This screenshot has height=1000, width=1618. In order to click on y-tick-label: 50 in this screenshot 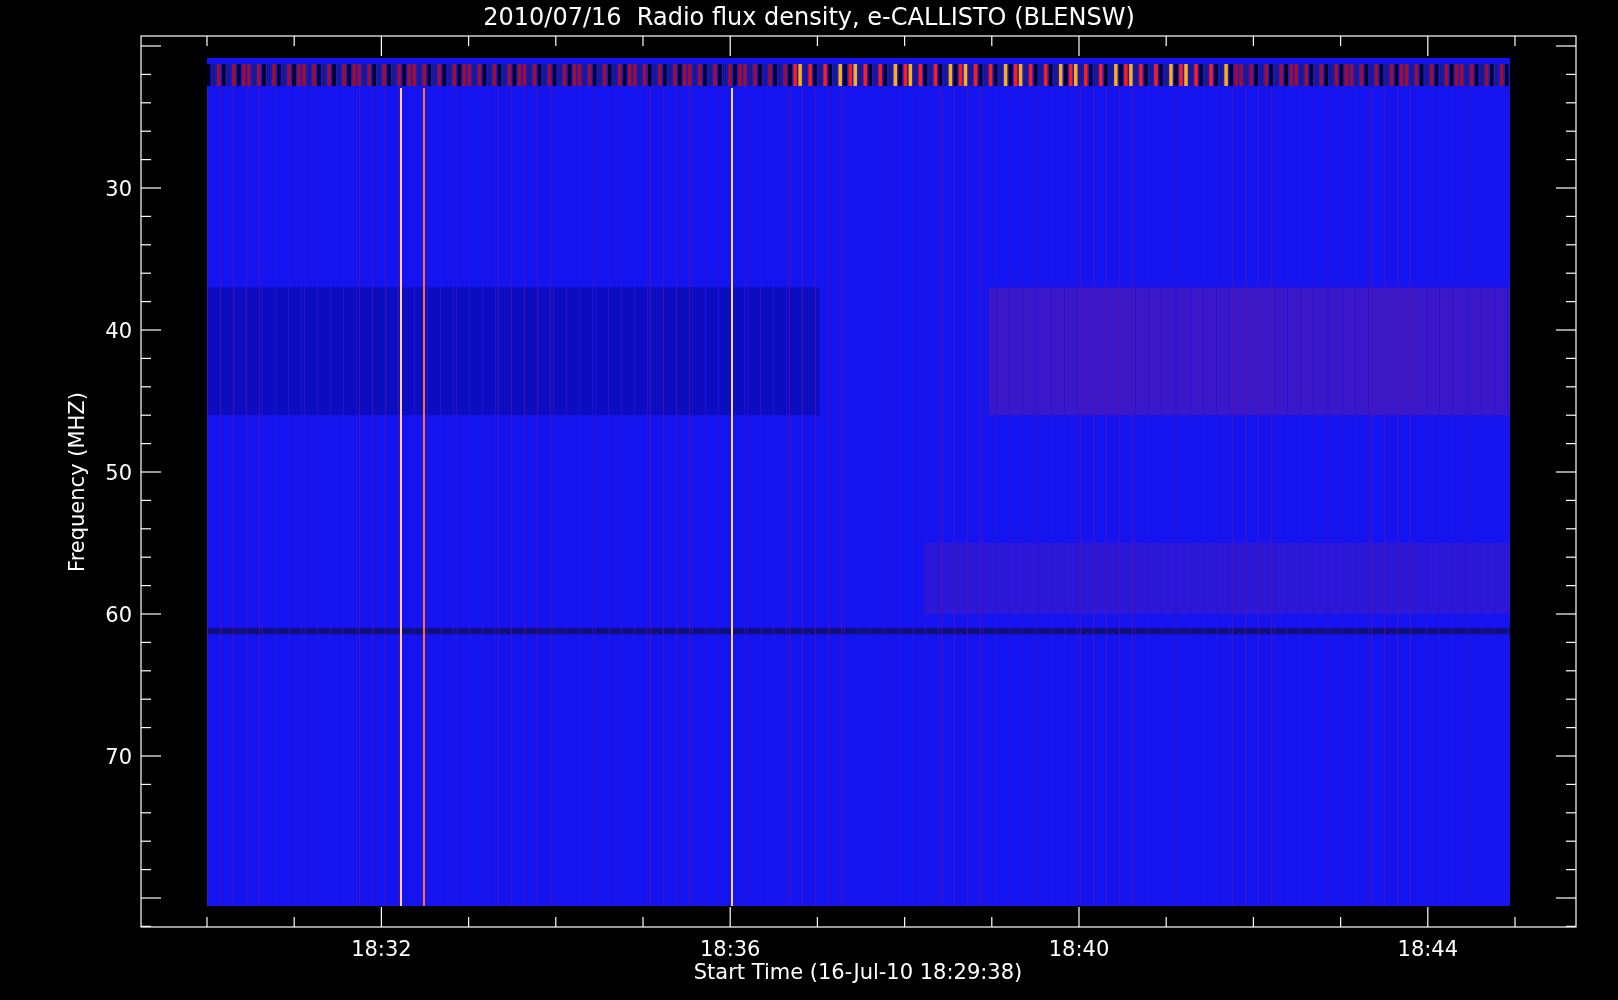, I will do `click(118, 473)`.